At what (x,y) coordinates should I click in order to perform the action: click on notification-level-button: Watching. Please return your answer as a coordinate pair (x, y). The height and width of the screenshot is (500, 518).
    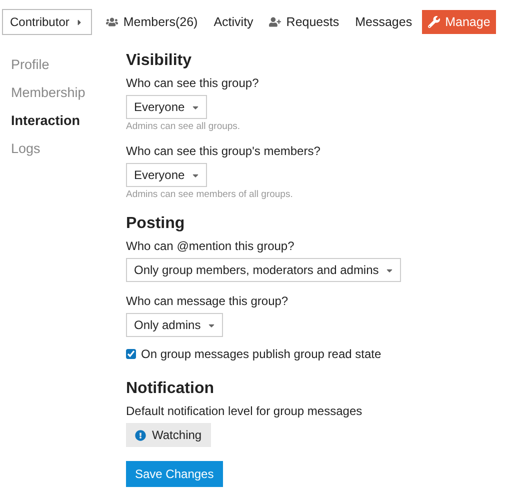
    Looking at the image, I should click on (168, 435).